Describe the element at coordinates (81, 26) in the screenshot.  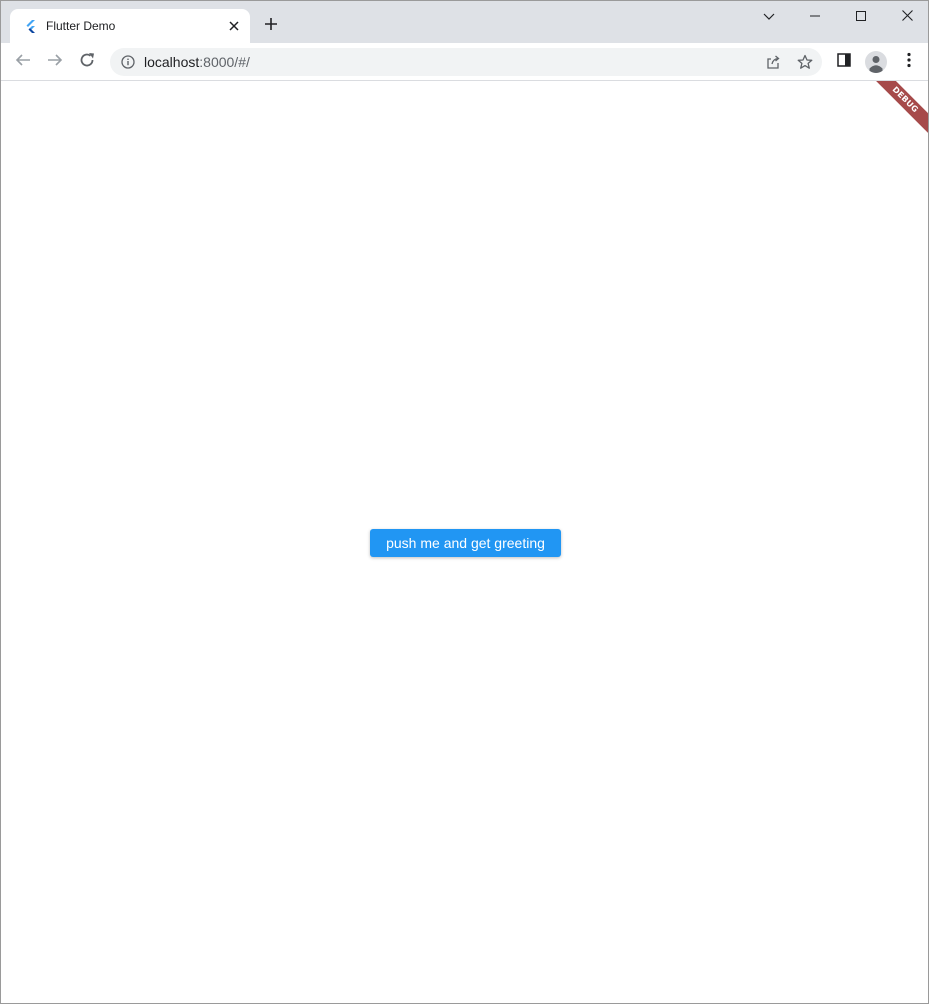
I see `tab-title: Flutter Demo` at that location.